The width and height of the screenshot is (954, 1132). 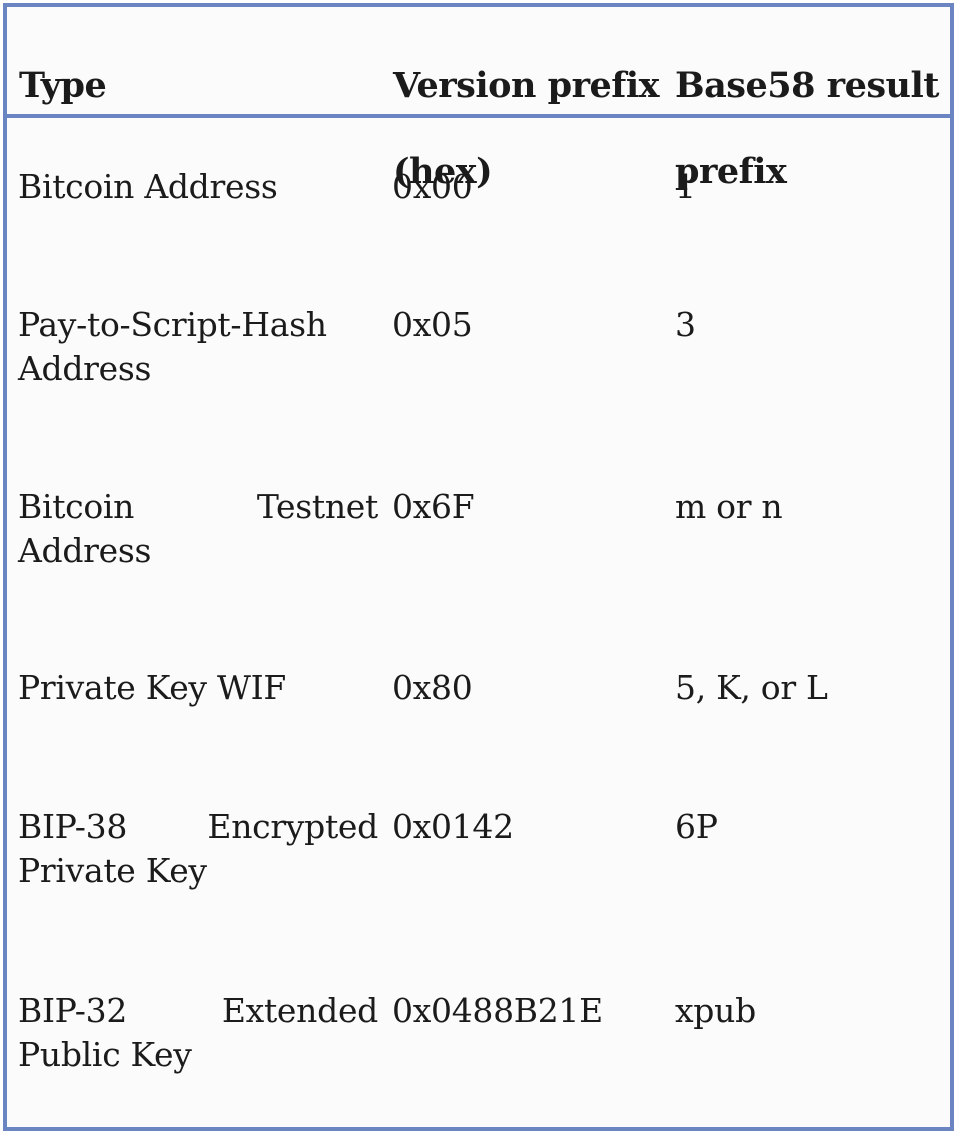 What do you see at coordinates (696, 826) in the screenshot?
I see `table-row-5-base58: 6P` at bounding box center [696, 826].